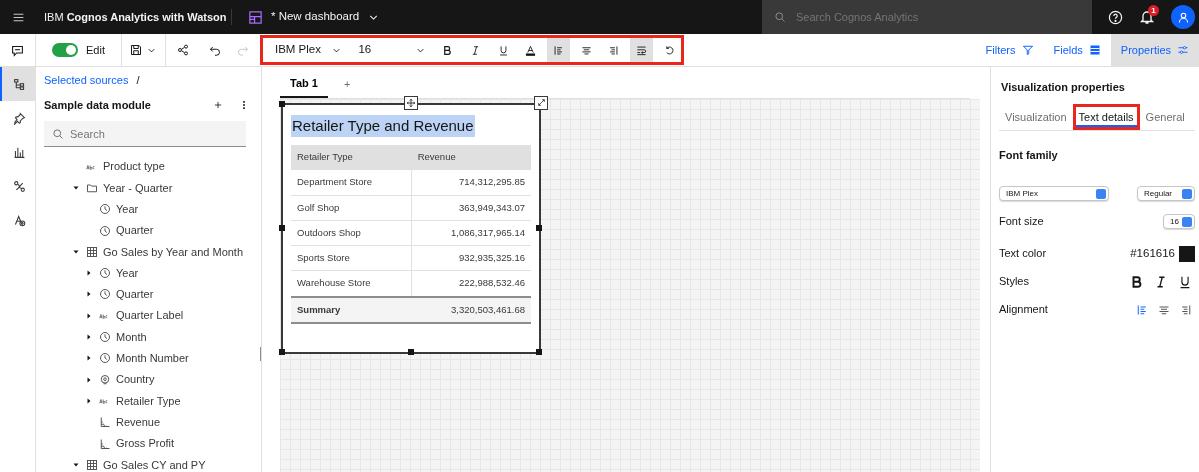 This screenshot has width=1199, height=472. What do you see at coordinates (927, 17) in the screenshot?
I see `search-field: Search Cognos Analytics` at bounding box center [927, 17].